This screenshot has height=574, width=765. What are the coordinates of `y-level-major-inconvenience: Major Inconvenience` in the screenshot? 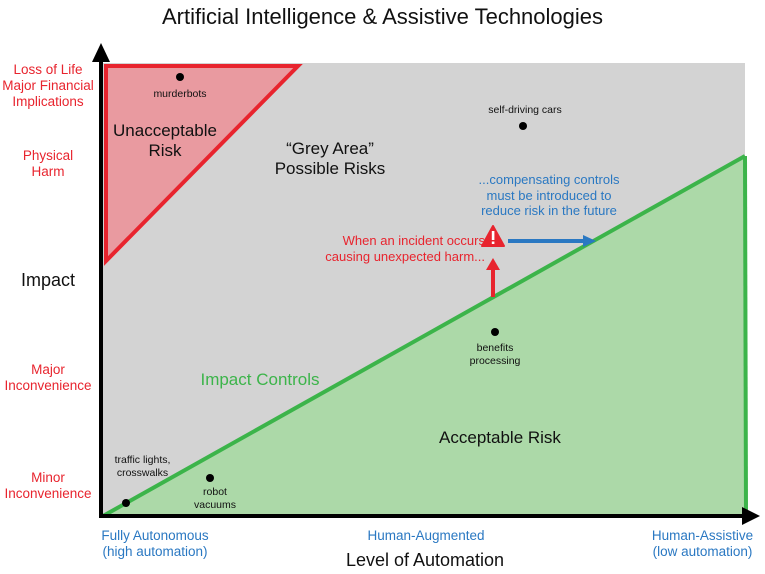 It's located at (48, 378).